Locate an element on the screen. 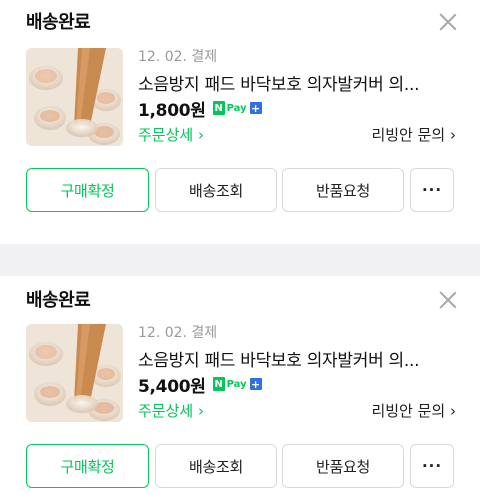 The height and width of the screenshot is (495, 480). section-divider is located at coordinates (240, 260).